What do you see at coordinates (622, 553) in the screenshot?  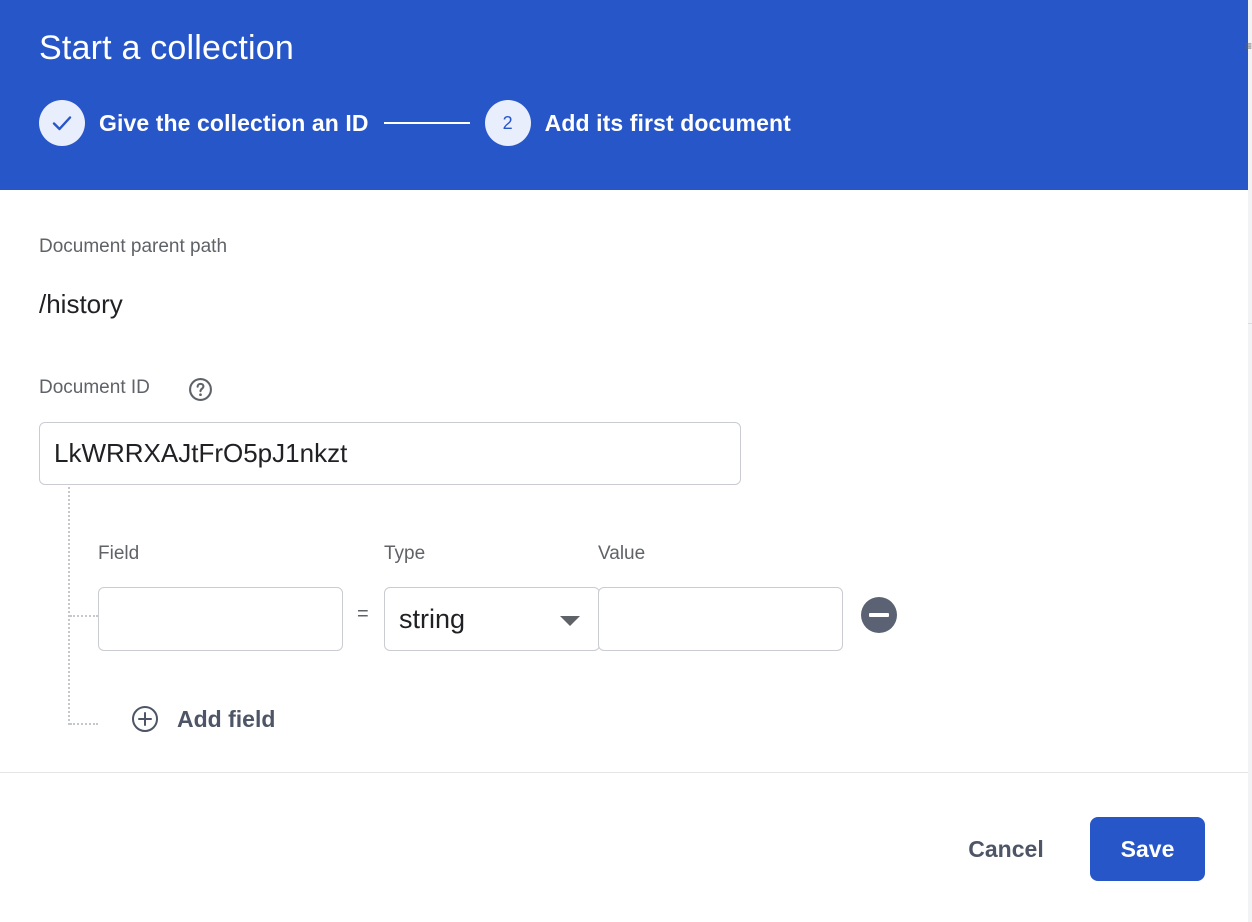 I see `value-column-header: Value` at bounding box center [622, 553].